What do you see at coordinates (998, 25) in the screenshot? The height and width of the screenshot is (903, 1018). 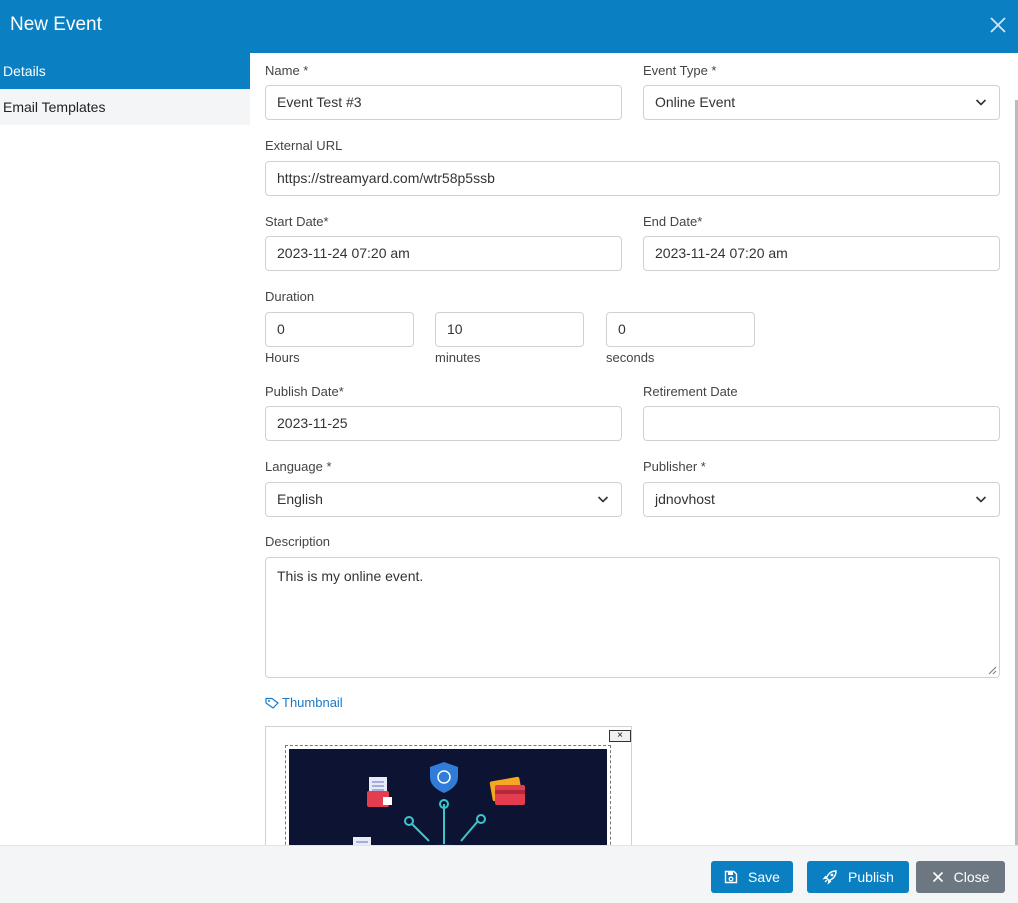 I see `close-icon` at bounding box center [998, 25].